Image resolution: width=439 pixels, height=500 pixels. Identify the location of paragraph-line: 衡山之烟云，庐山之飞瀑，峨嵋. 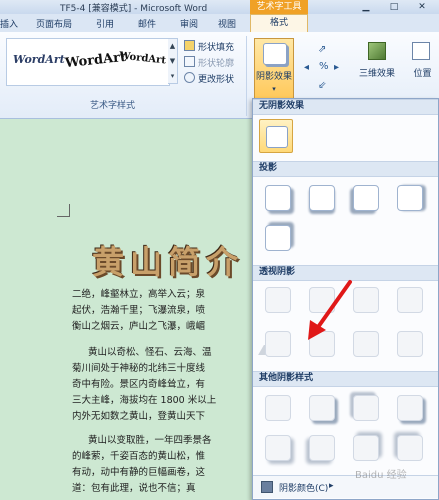
(139, 326).